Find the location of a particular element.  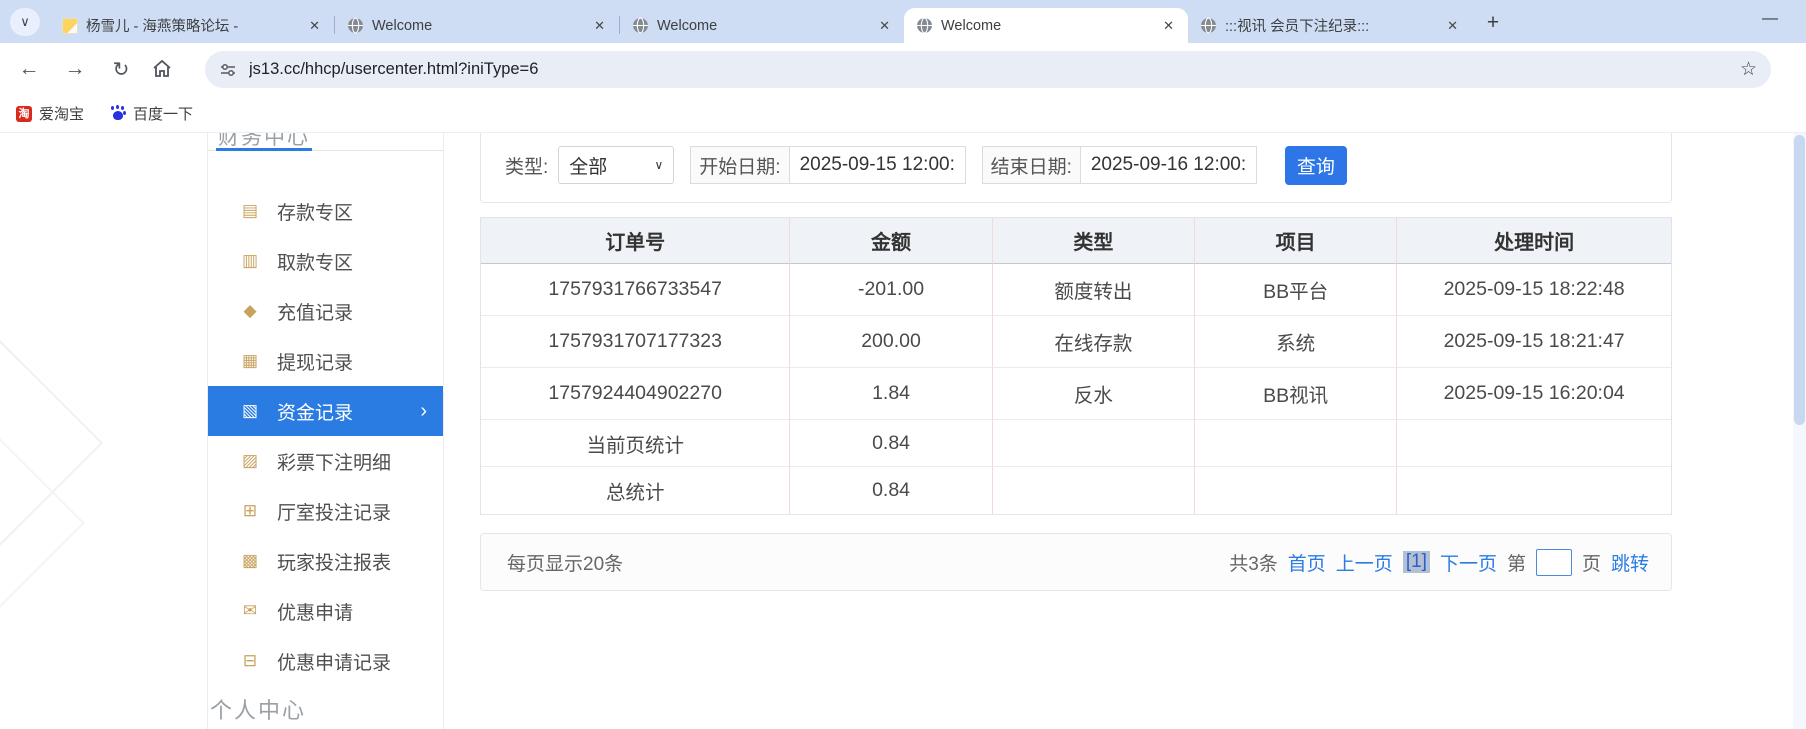

bookmarks-bar: 淘 爱淘宝 百度一下 is located at coordinates (903, 114).